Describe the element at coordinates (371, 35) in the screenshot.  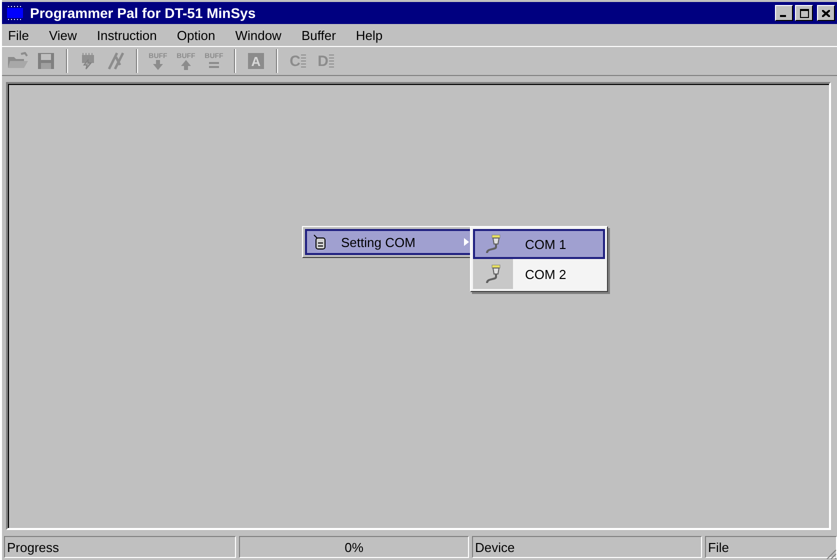
I see `menu-item: Help` at that location.